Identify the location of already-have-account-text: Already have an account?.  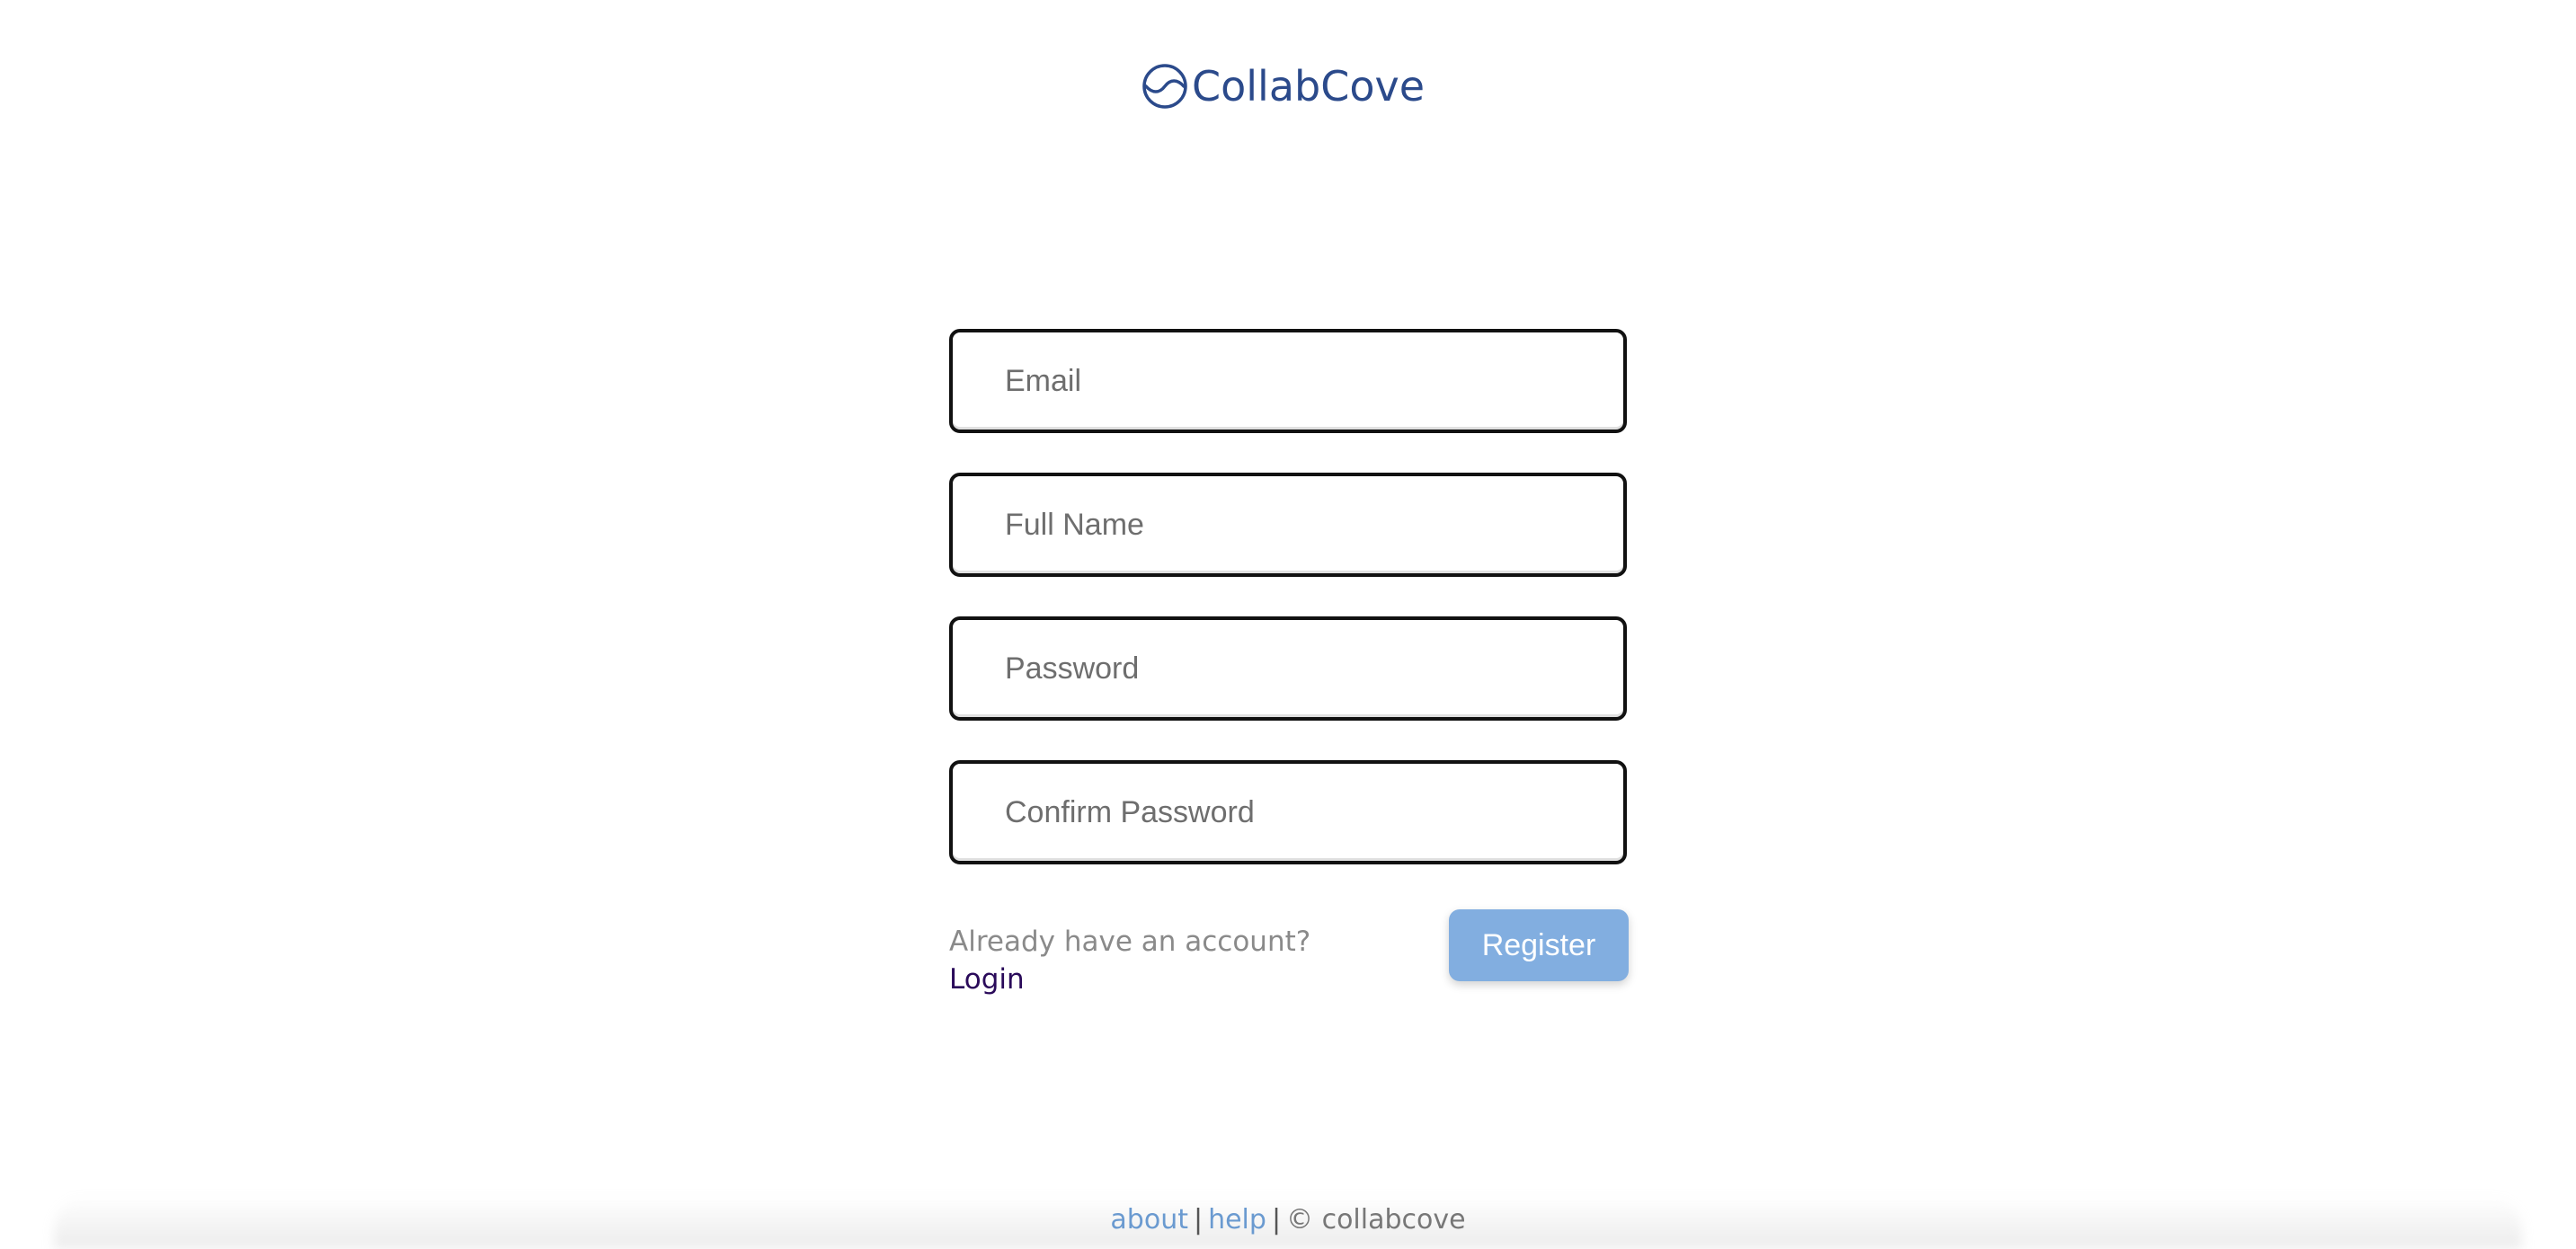
(1130, 942).